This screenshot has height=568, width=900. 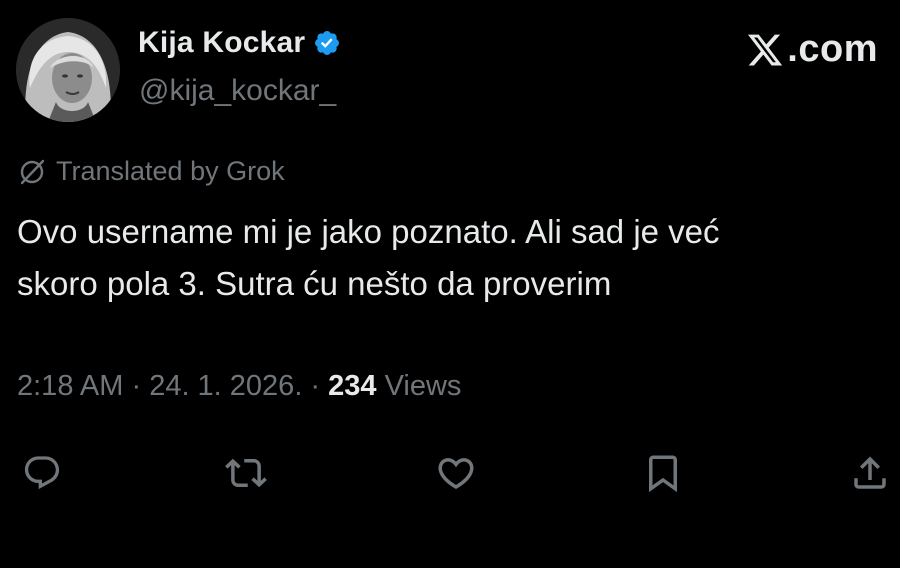 I want to click on retweet-button, so click(x=246, y=473).